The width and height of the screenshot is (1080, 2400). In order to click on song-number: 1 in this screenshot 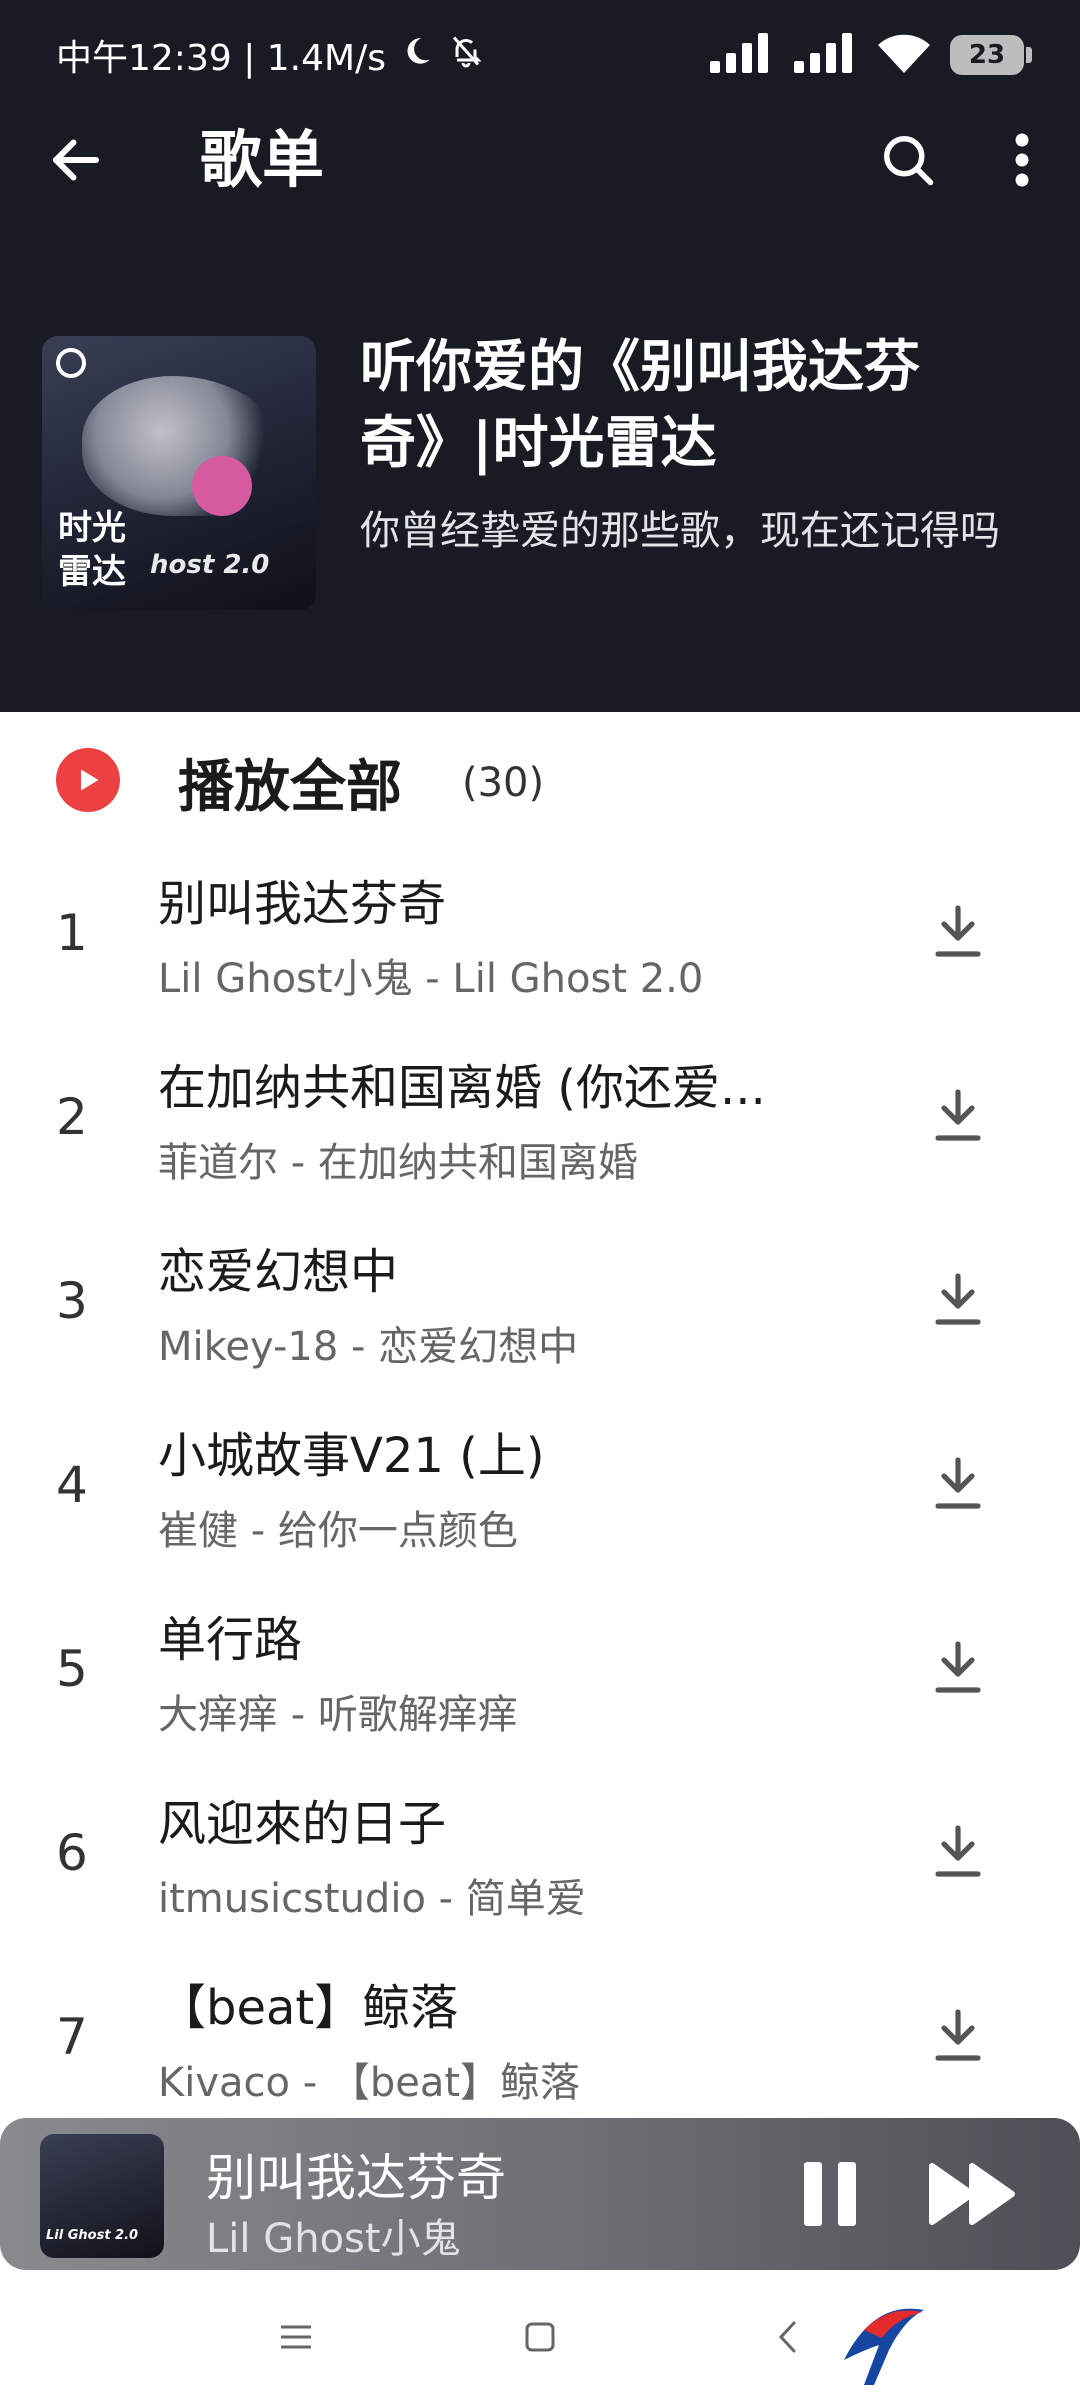, I will do `click(72, 933)`.